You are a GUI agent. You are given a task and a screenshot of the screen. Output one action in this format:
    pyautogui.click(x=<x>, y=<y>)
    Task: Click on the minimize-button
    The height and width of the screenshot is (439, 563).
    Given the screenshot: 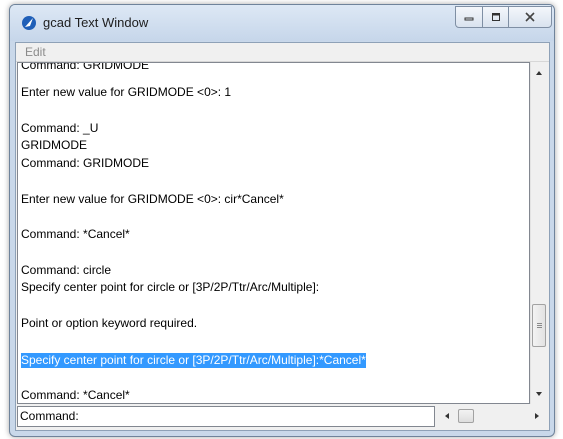 What is the action you would take?
    pyautogui.click(x=469, y=17)
    